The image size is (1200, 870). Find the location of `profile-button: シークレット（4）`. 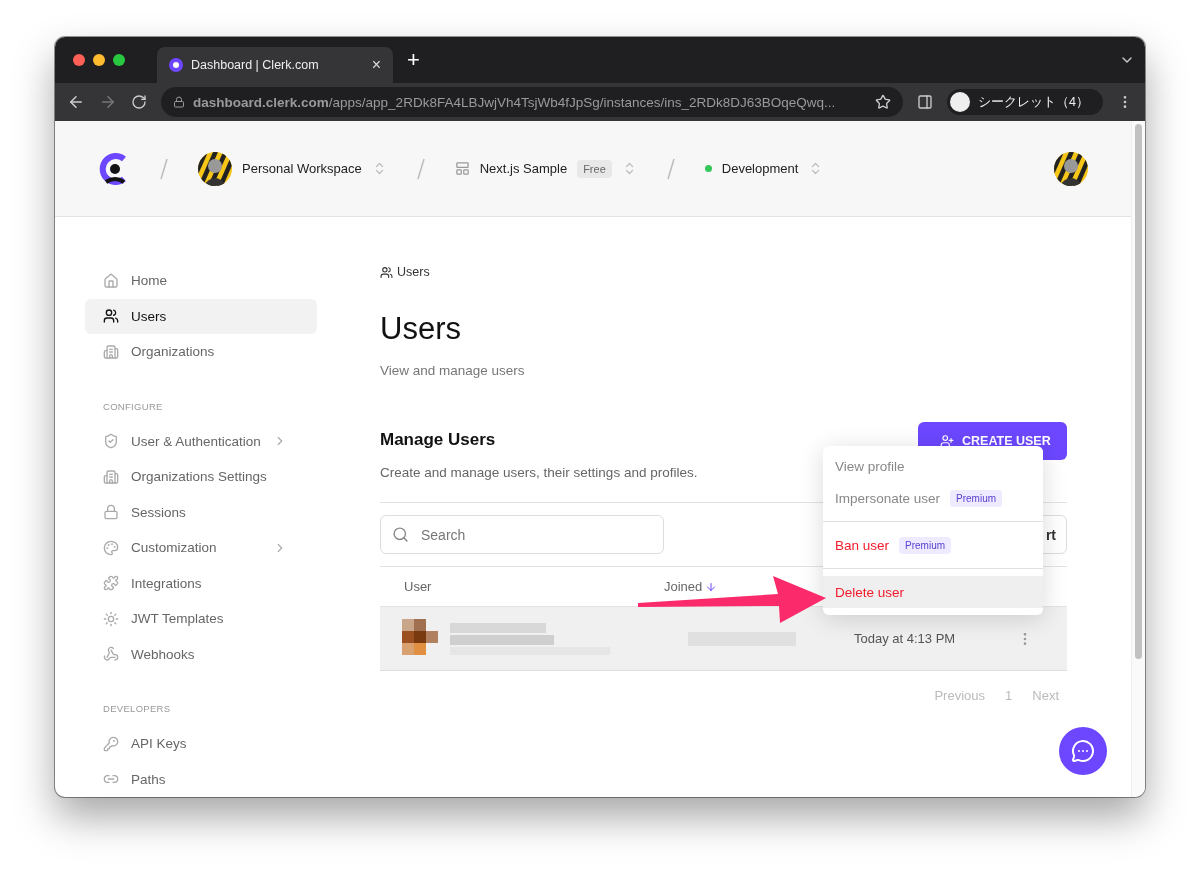

profile-button: シークレット（4） is located at coordinates (1025, 102).